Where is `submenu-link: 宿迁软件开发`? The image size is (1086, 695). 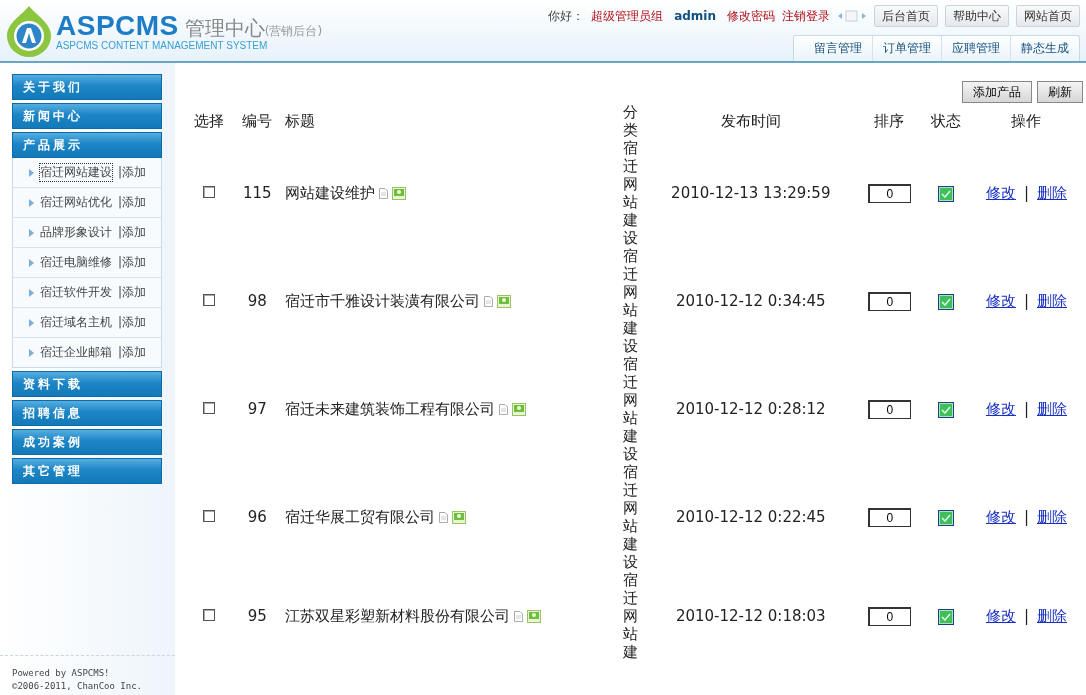
submenu-link: 宿迁软件开发 is located at coordinates (76, 292).